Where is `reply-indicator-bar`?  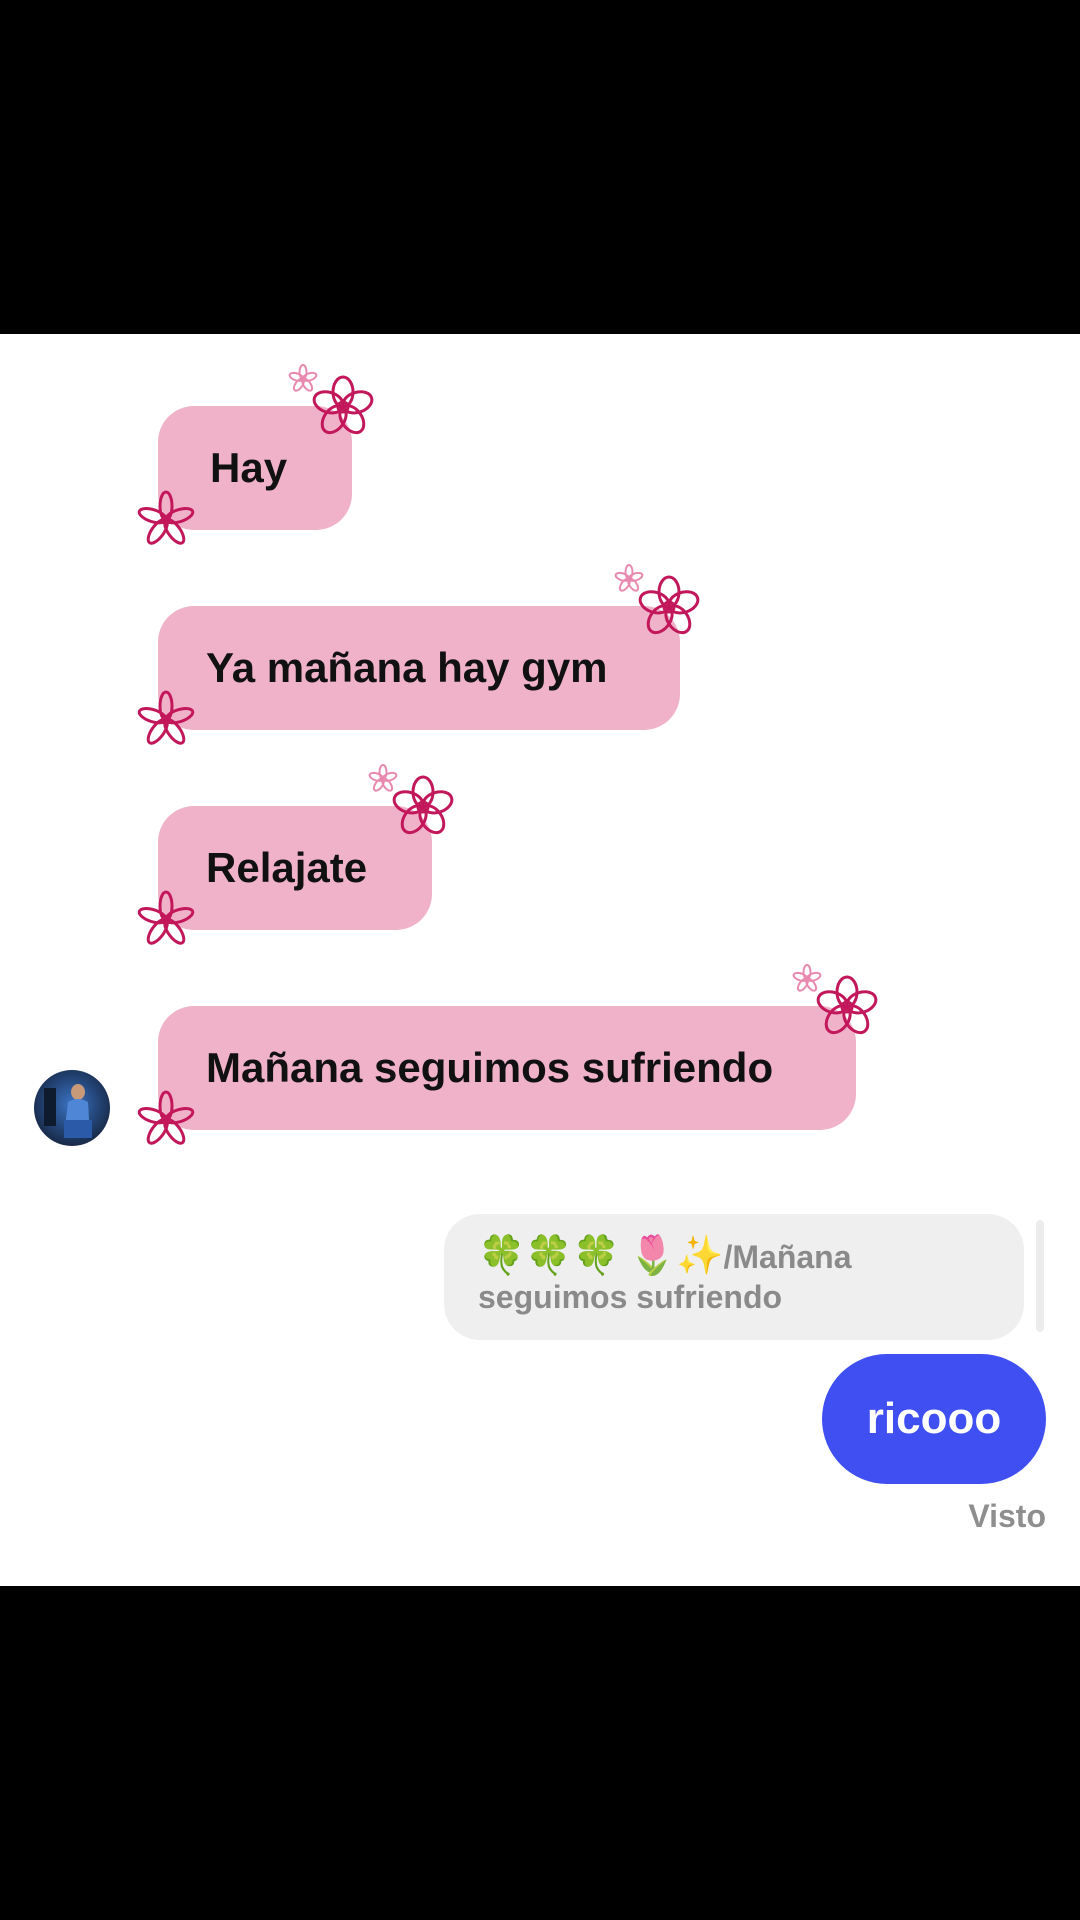 reply-indicator-bar is located at coordinates (1040, 1276).